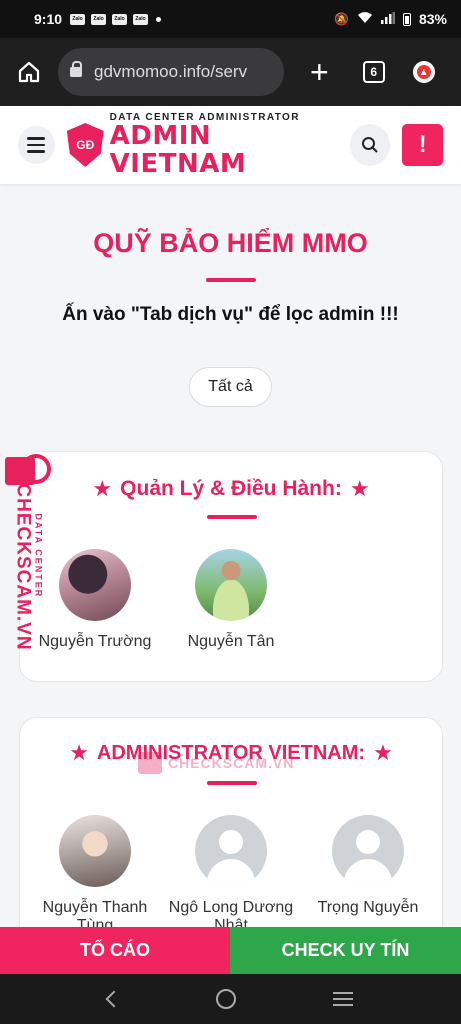 The width and height of the screenshot is (461, 1024). Describe the element at coordinates (406, 19) in the screenshot. I see `battery-icon` at that location.